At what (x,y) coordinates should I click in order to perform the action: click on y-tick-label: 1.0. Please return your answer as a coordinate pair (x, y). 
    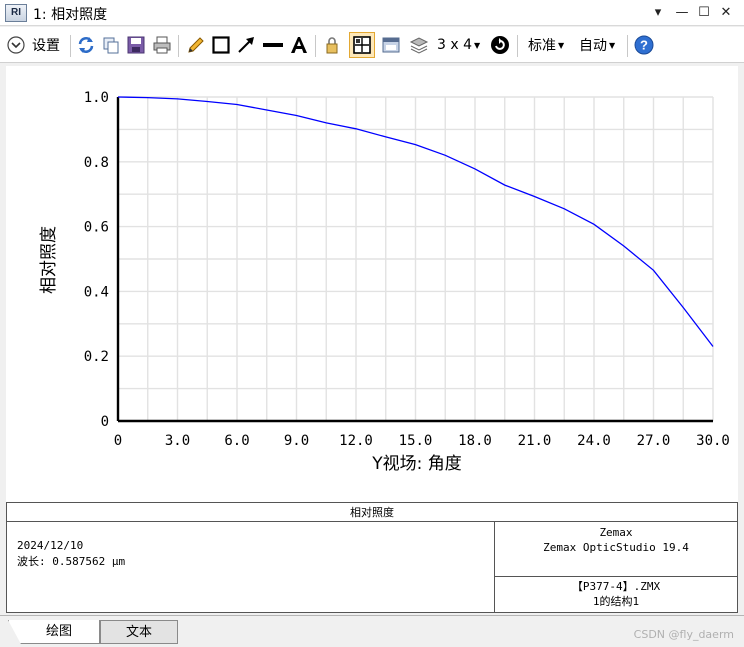
    Looking at the image, I should click on (96, 98).